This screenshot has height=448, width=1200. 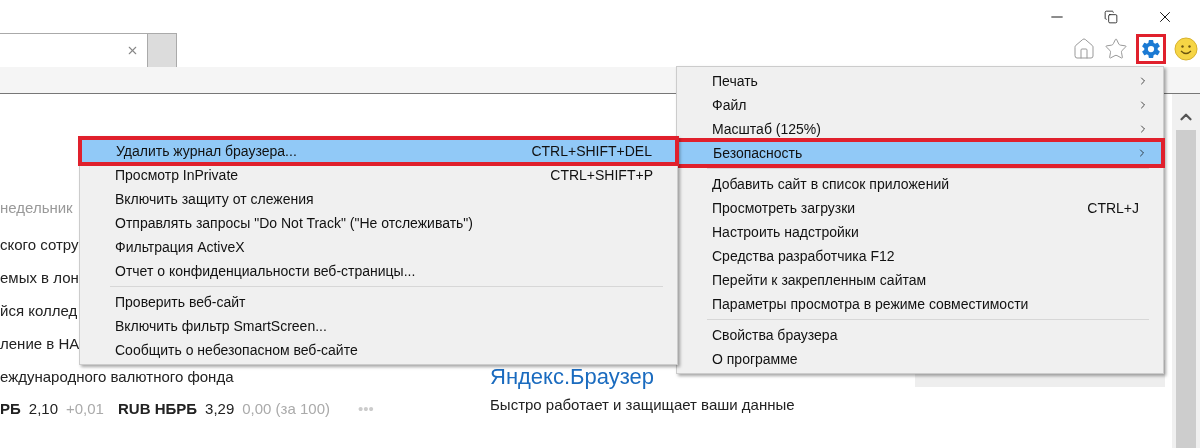 I want to click on menu-item: О программе, so click(x=920, y=359).